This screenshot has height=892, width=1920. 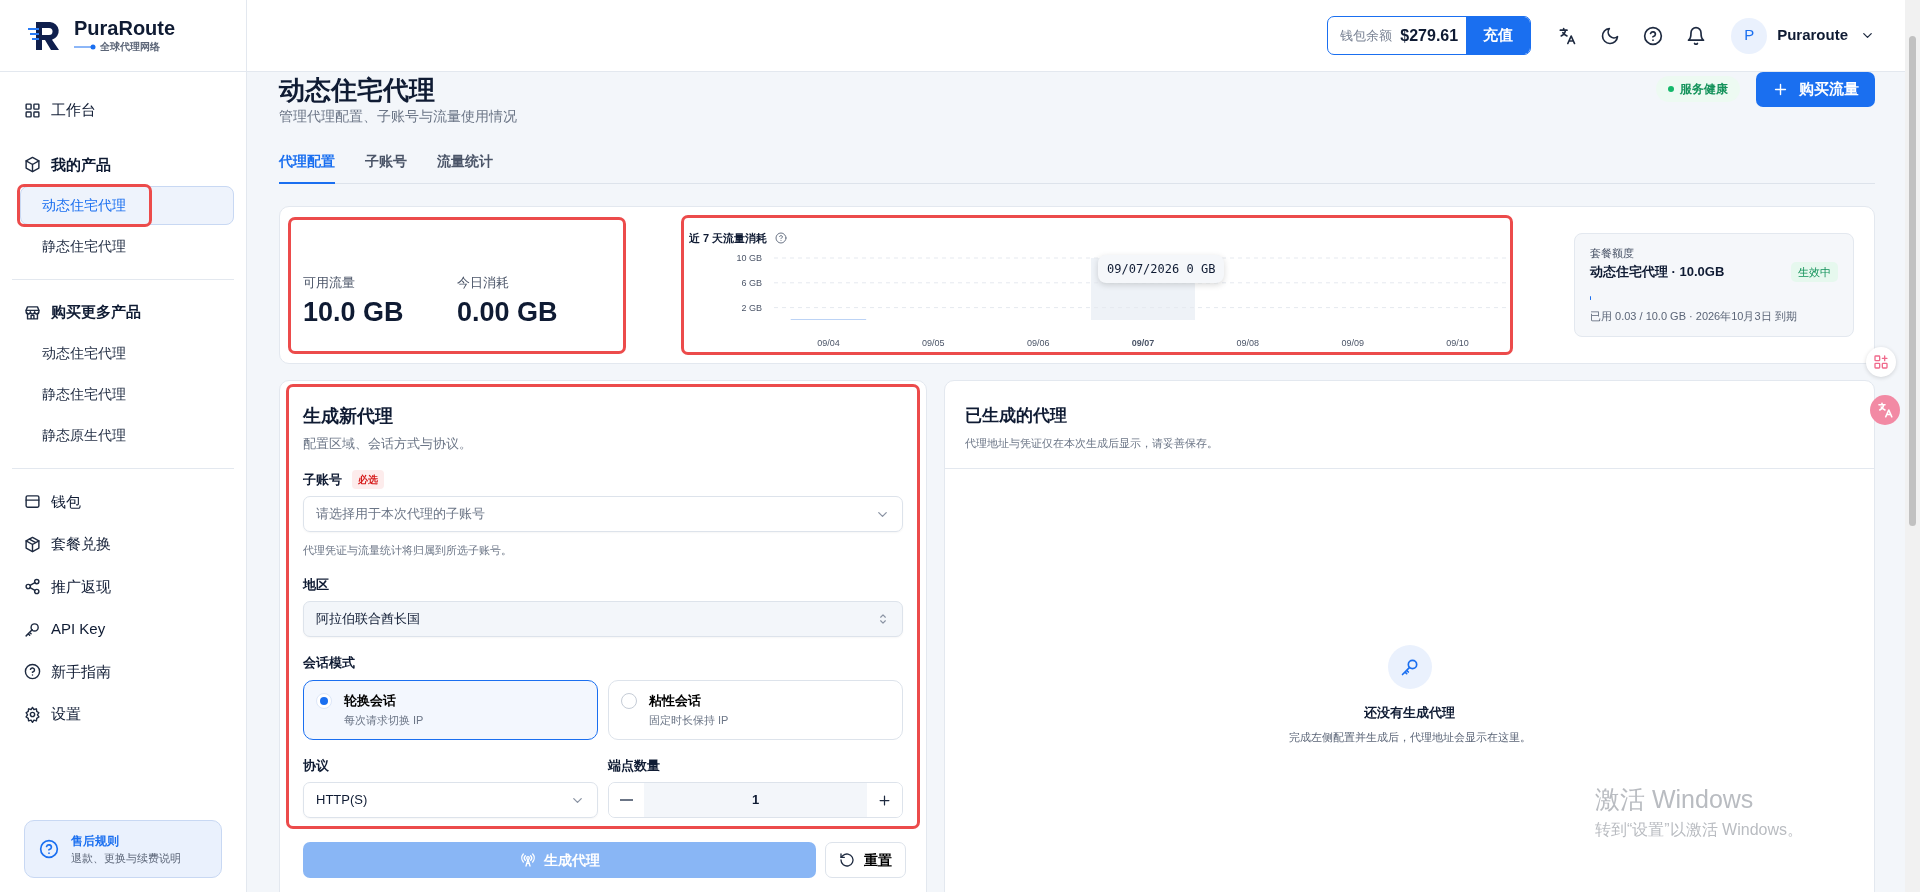 I want to click on card-subtitle: 代理地址与凭证仅在本次生成后显示，请妥善保存。, so click(x=1092, y=443).